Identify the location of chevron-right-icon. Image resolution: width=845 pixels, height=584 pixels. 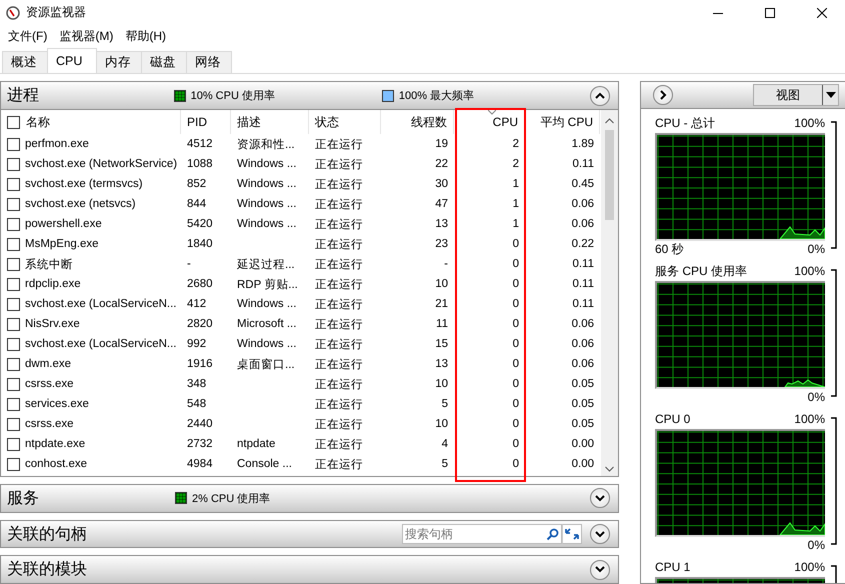
(663, 95).